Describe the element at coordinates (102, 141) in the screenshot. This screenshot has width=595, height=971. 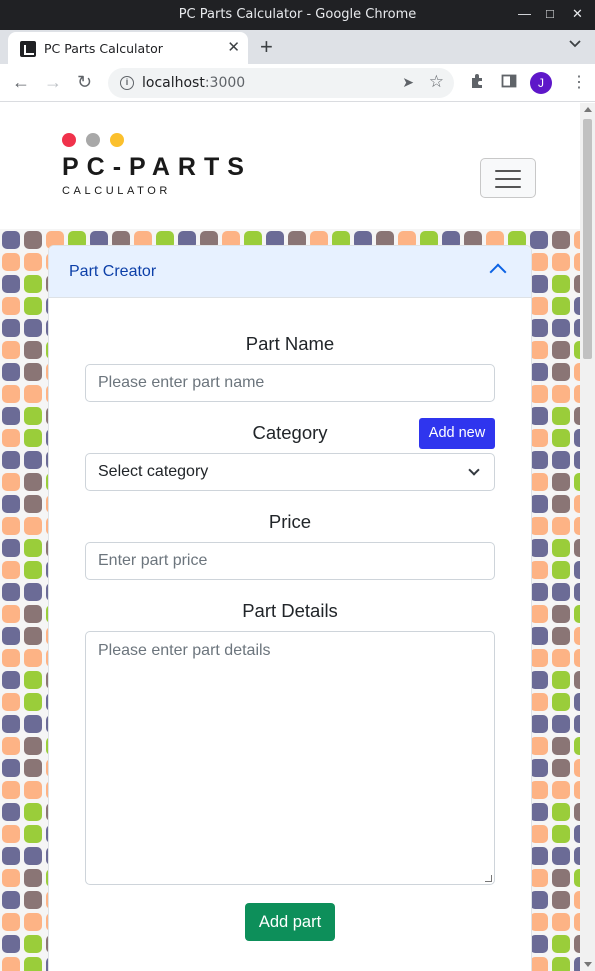
I see `logo-dots` at that location.